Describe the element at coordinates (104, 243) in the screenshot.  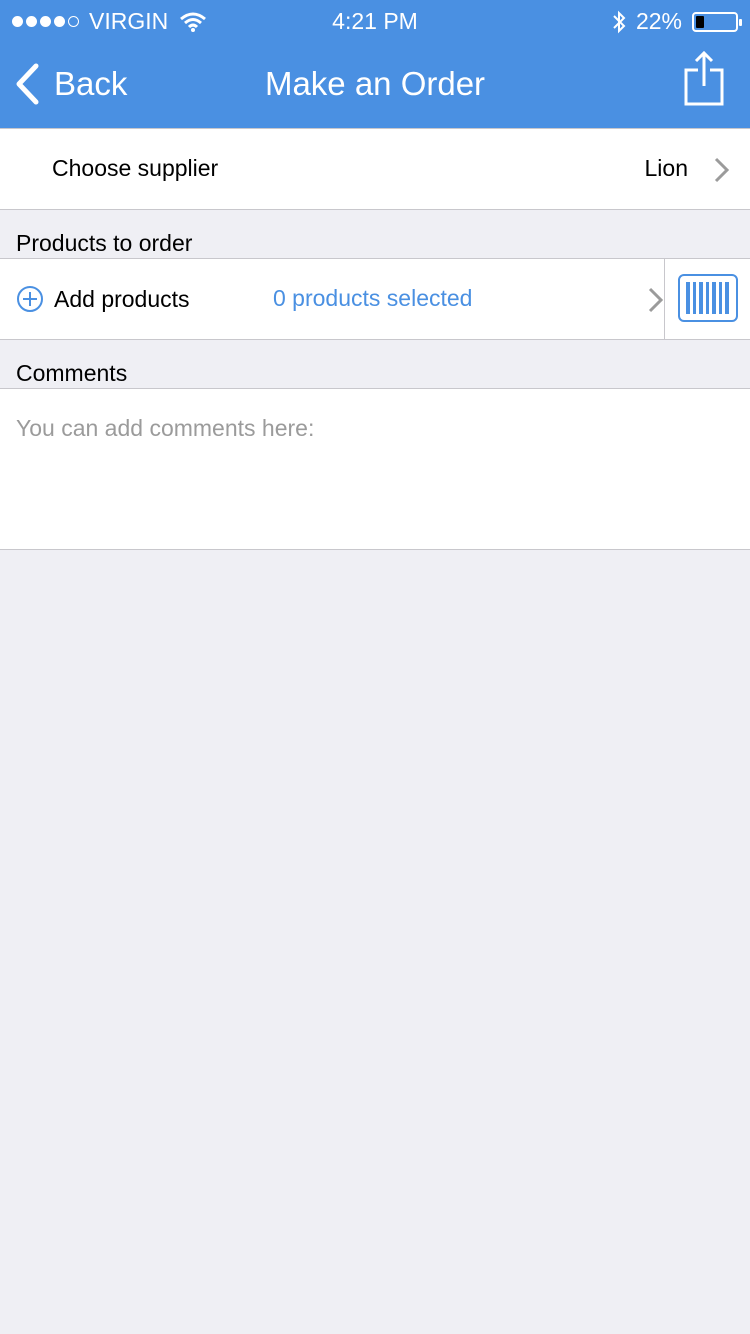
I see `products-section-title: Products to order` at that location.